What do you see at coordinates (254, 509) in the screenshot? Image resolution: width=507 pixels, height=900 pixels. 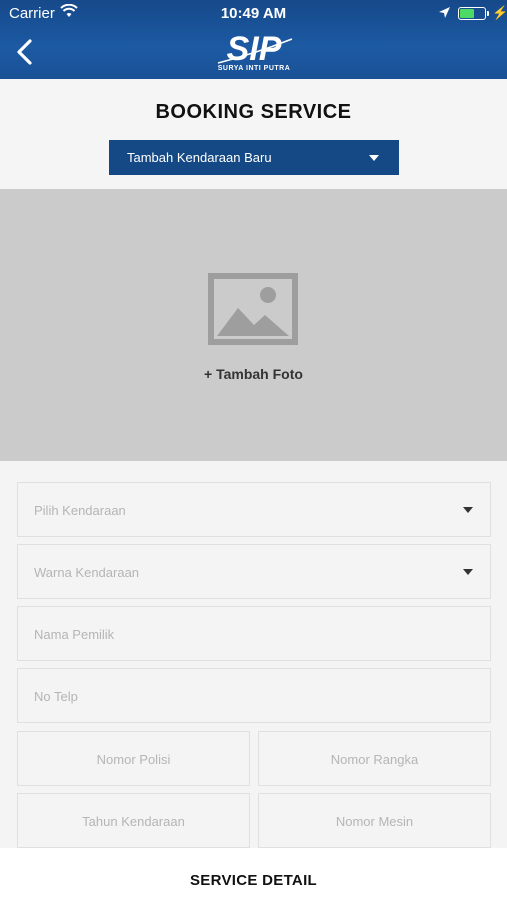 I see `vehicle-select: Pilih Kendaraan` at bounding box center [254, 509].